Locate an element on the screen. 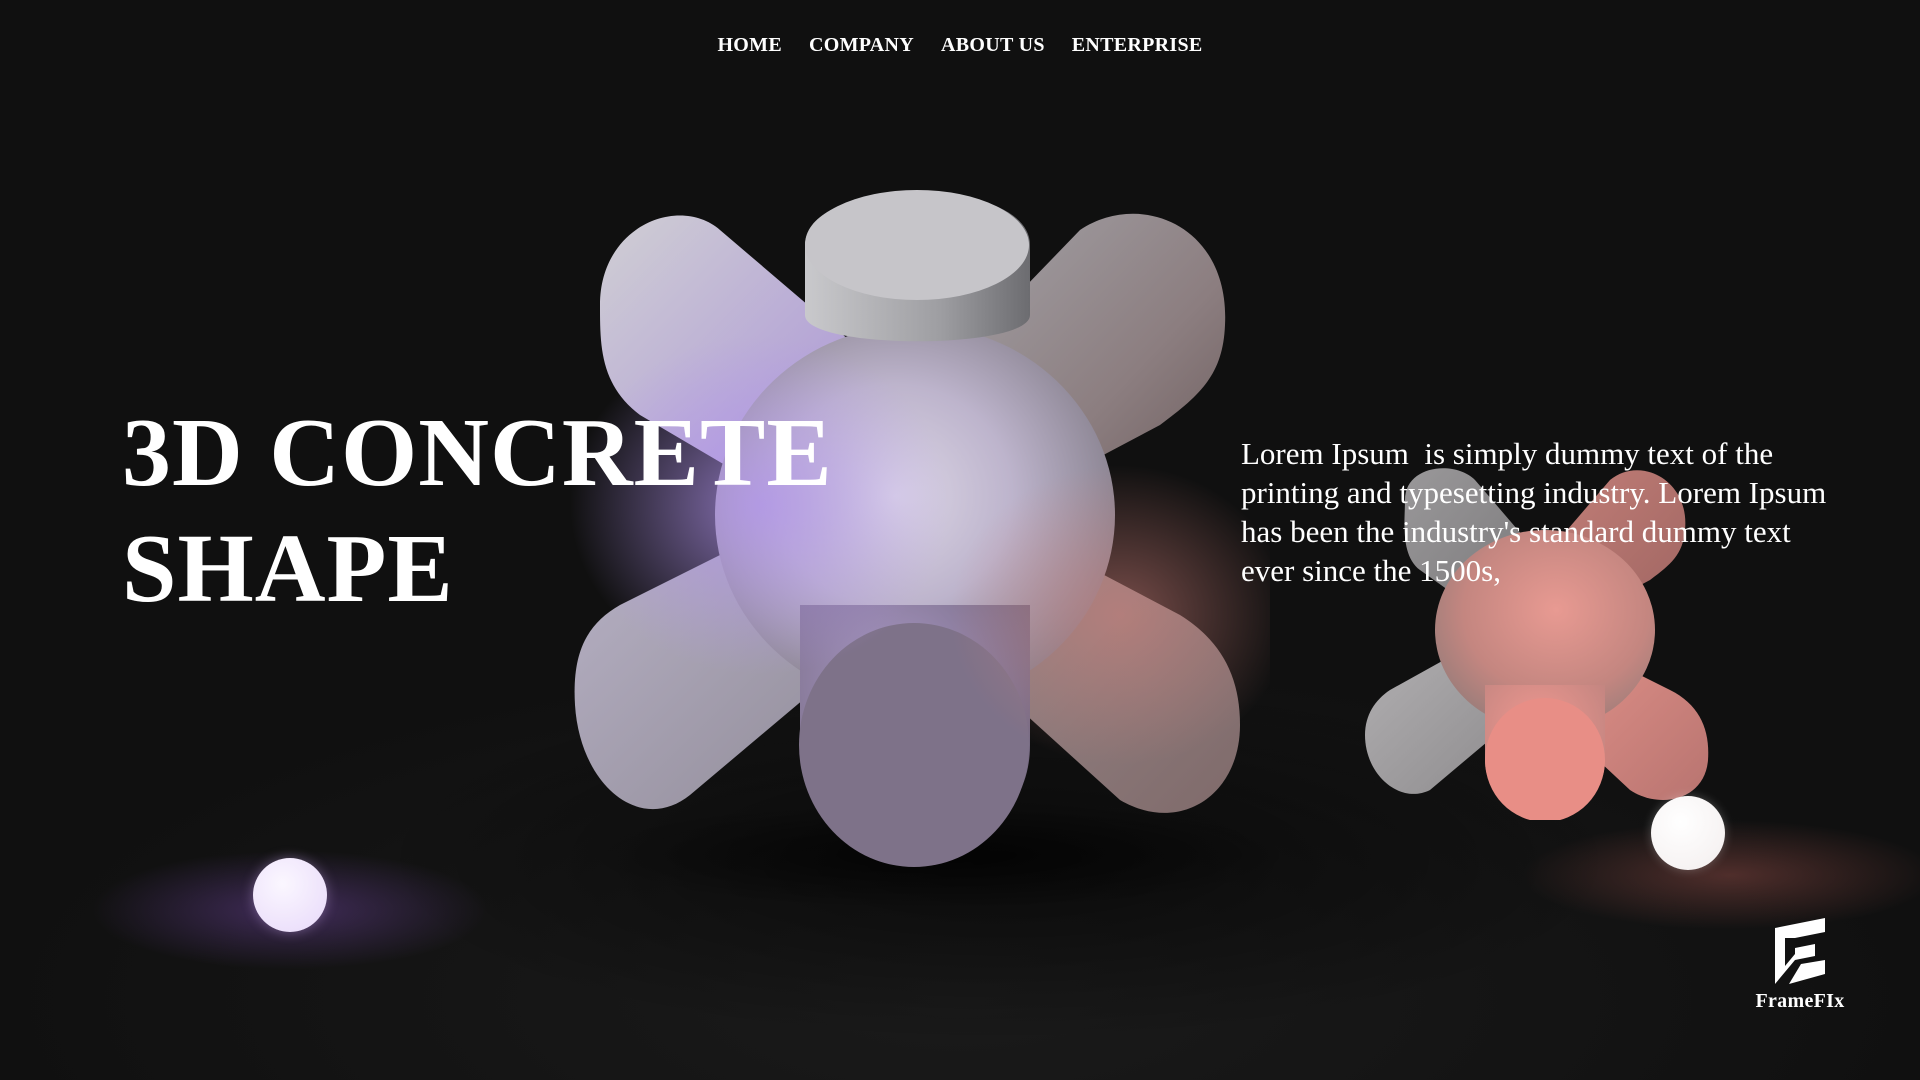  nav-about-us: ABOUT US is located at coordinates (993, 45).